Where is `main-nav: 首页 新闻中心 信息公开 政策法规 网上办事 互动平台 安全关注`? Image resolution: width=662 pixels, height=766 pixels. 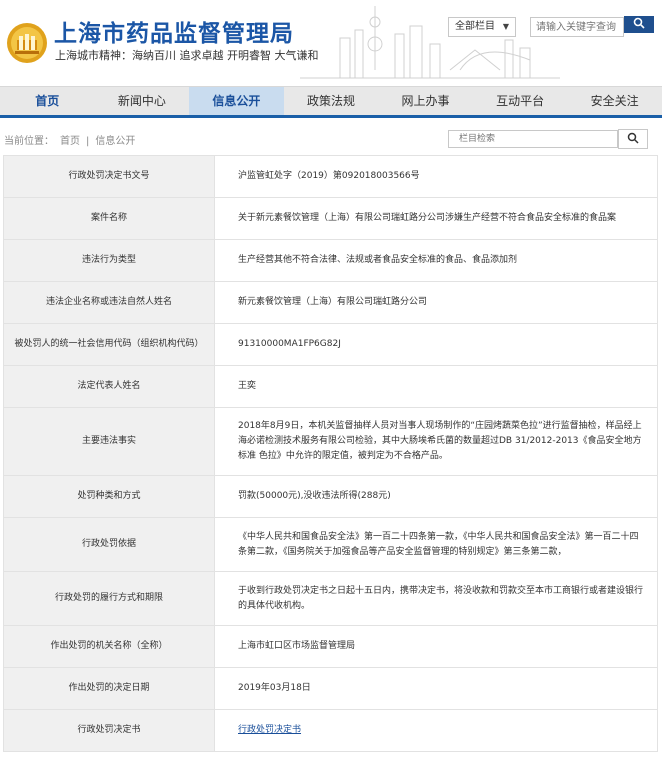
main-nav: 首页 新闻中心 信息公开 政策法规 网上办事 互动平台 安全关注 is located at coordinates (331, 102).